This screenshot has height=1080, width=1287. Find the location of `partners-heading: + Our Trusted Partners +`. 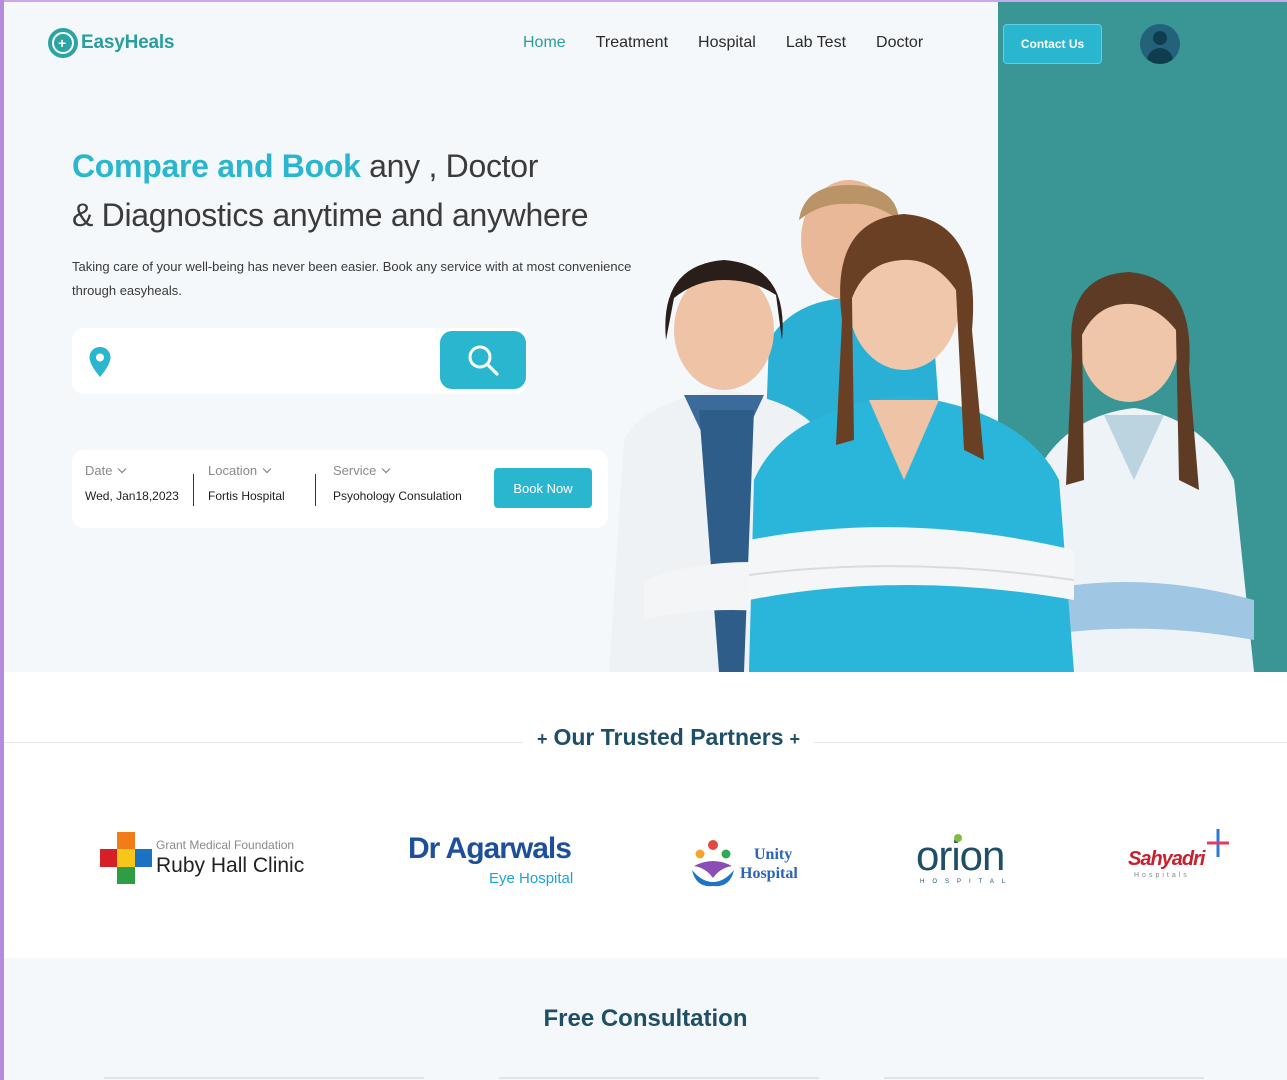

partners-heading: + Our Trusted Partners + is located at coordinates (643, 737).